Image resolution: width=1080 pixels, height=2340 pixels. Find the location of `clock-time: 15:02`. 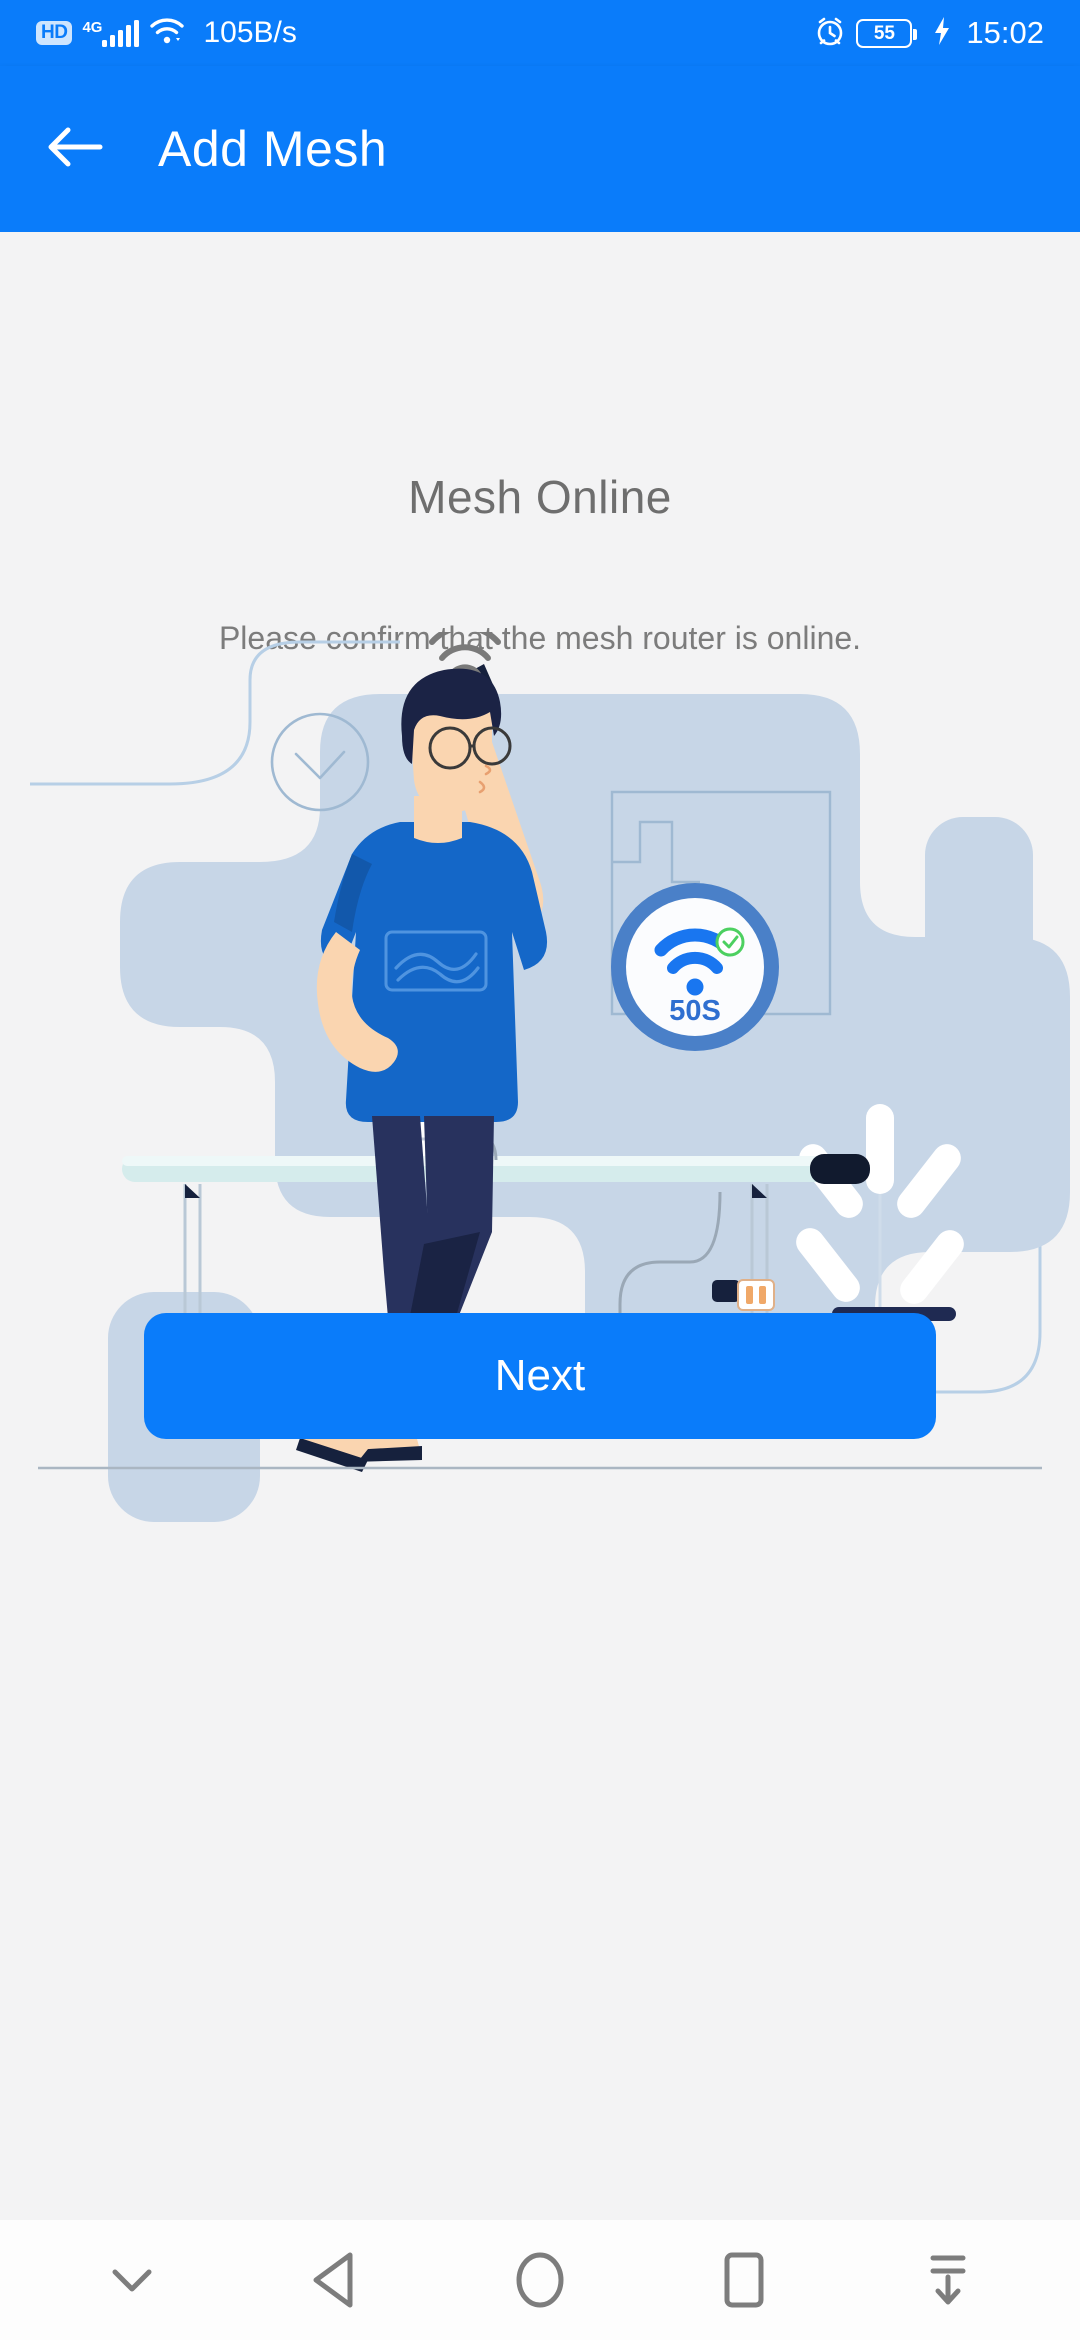

clock-time: 15:02 is located at coordinates (1005, 32).